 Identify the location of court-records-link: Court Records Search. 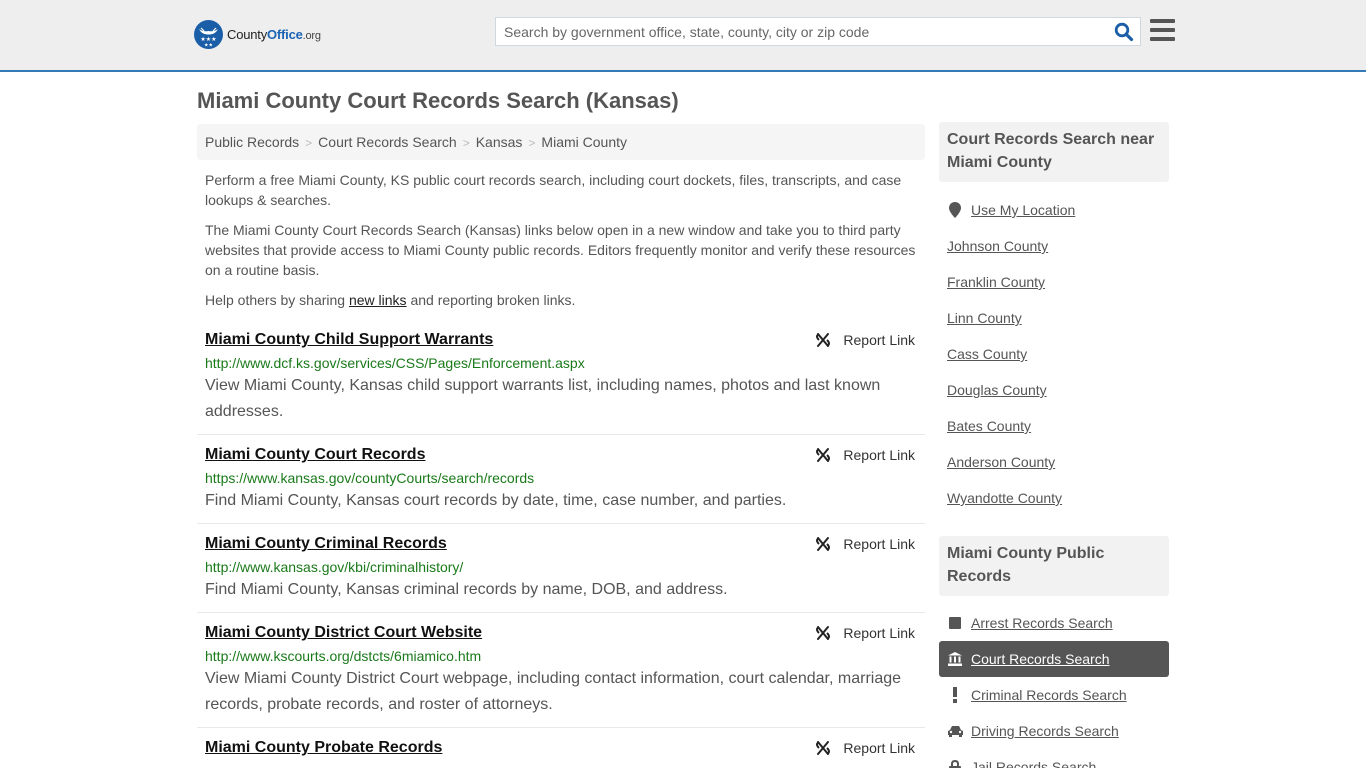
(1040, 659).